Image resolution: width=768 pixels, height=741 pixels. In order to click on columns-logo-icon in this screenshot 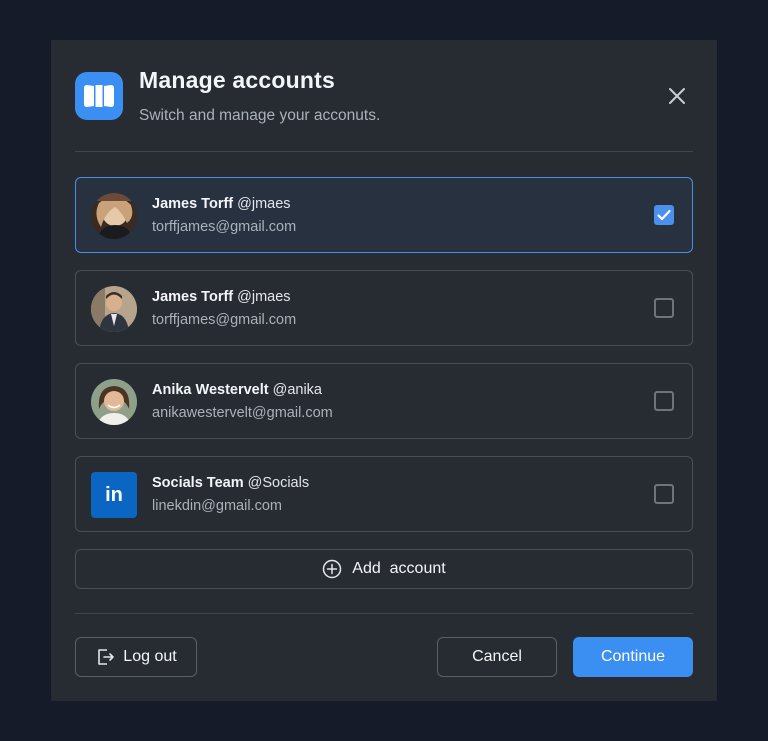, I will do `click(99, 96)`.